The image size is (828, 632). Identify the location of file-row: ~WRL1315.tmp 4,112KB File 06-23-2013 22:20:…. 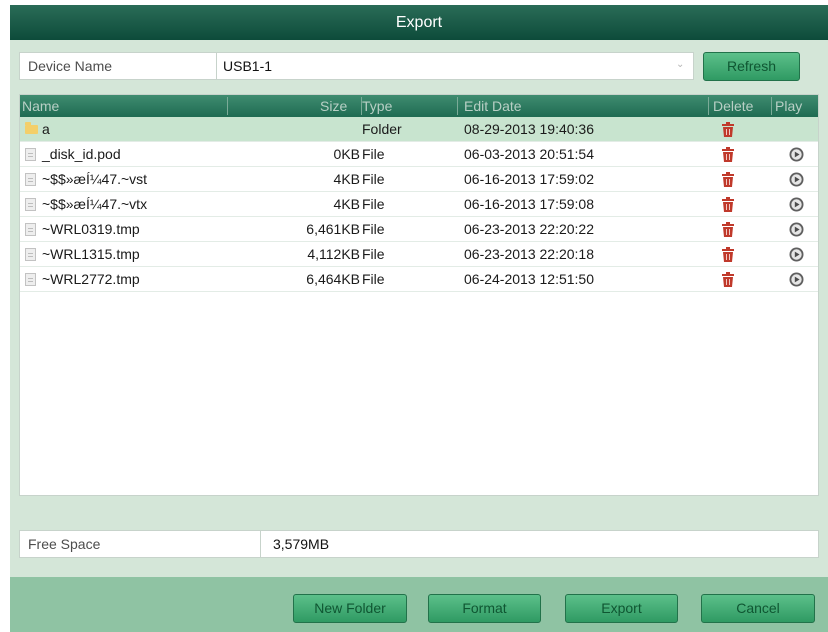
(419, 254).